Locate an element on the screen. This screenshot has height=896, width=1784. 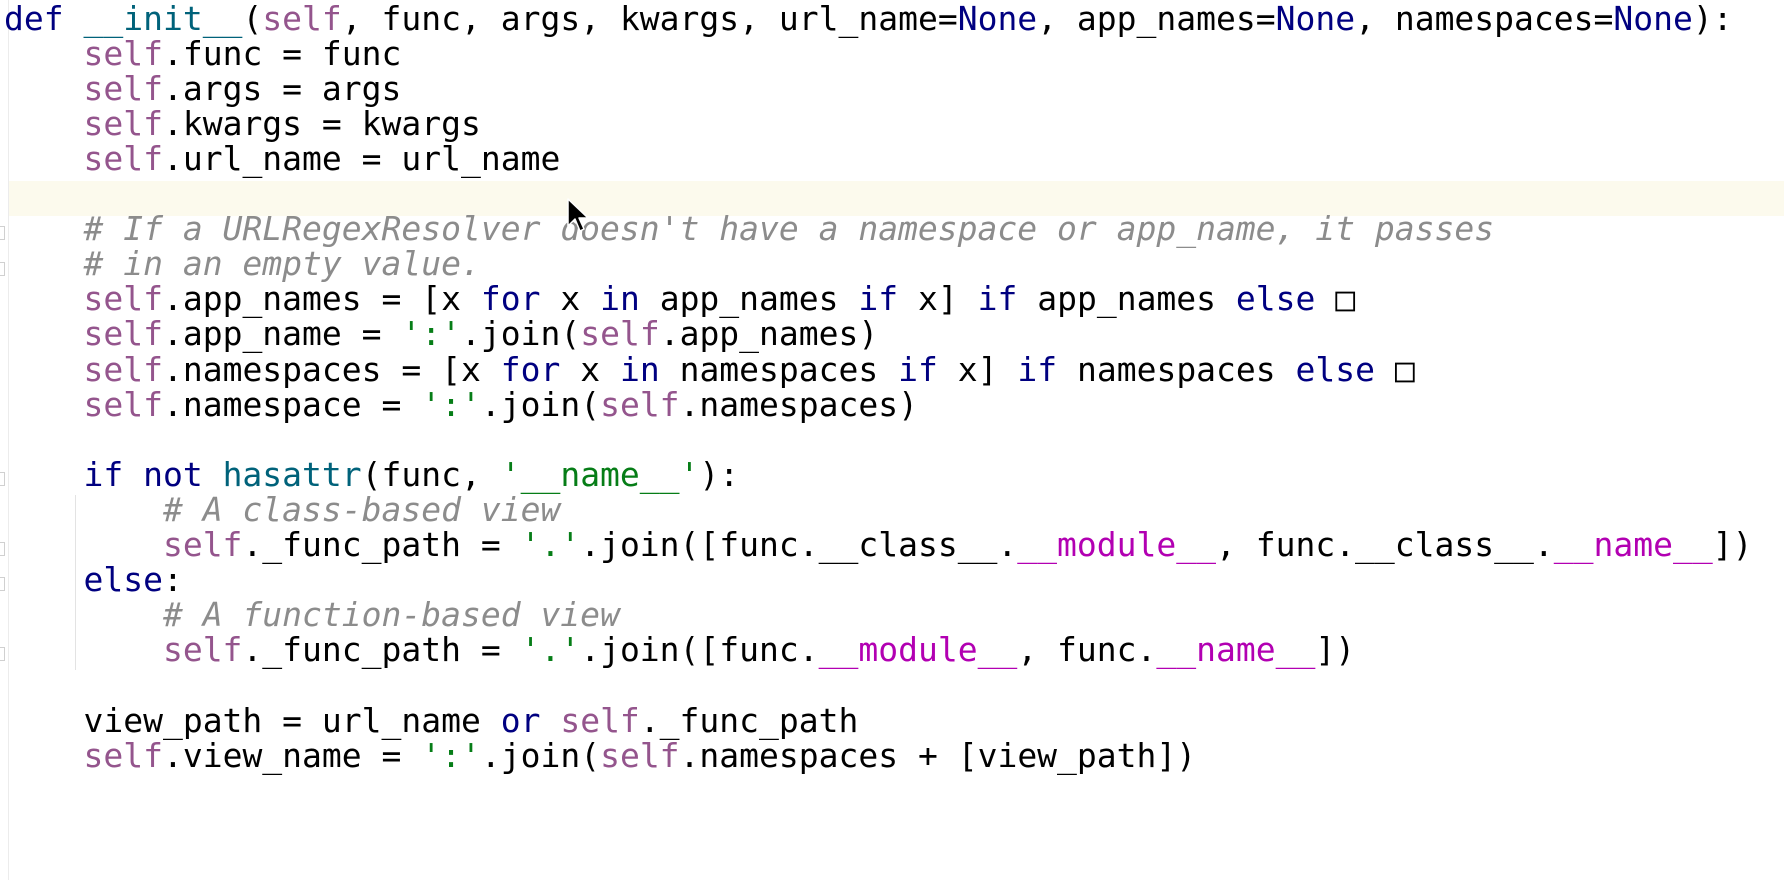
code-token: .kwargs = kwargs is located at coordinates (321, 123).